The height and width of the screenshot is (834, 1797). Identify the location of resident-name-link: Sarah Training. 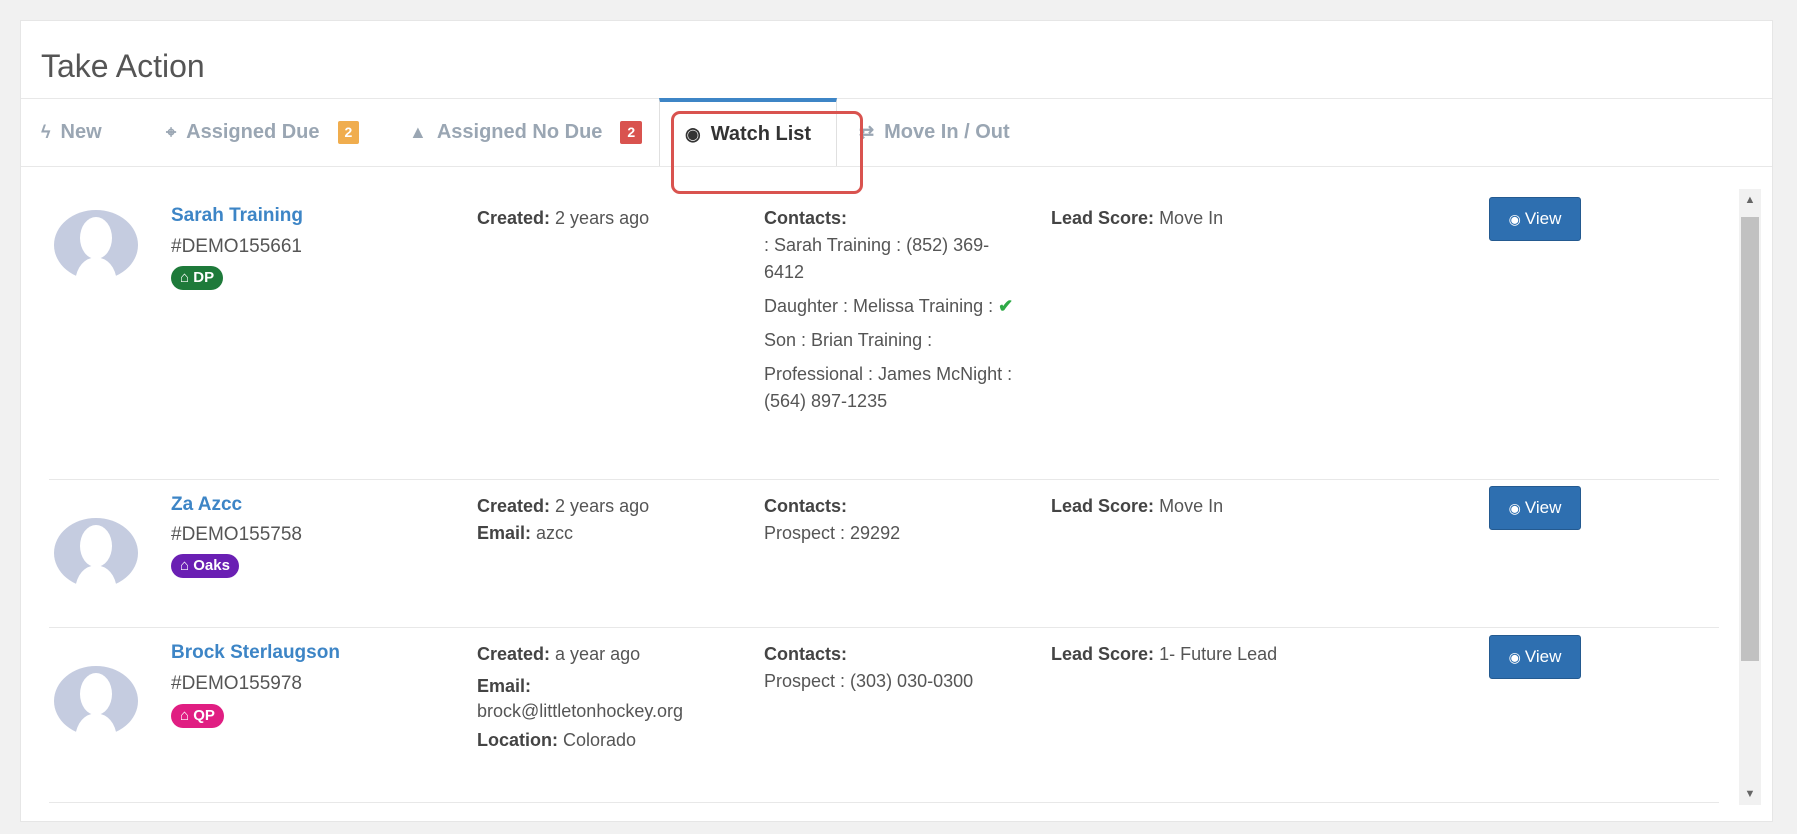
(237, 216).